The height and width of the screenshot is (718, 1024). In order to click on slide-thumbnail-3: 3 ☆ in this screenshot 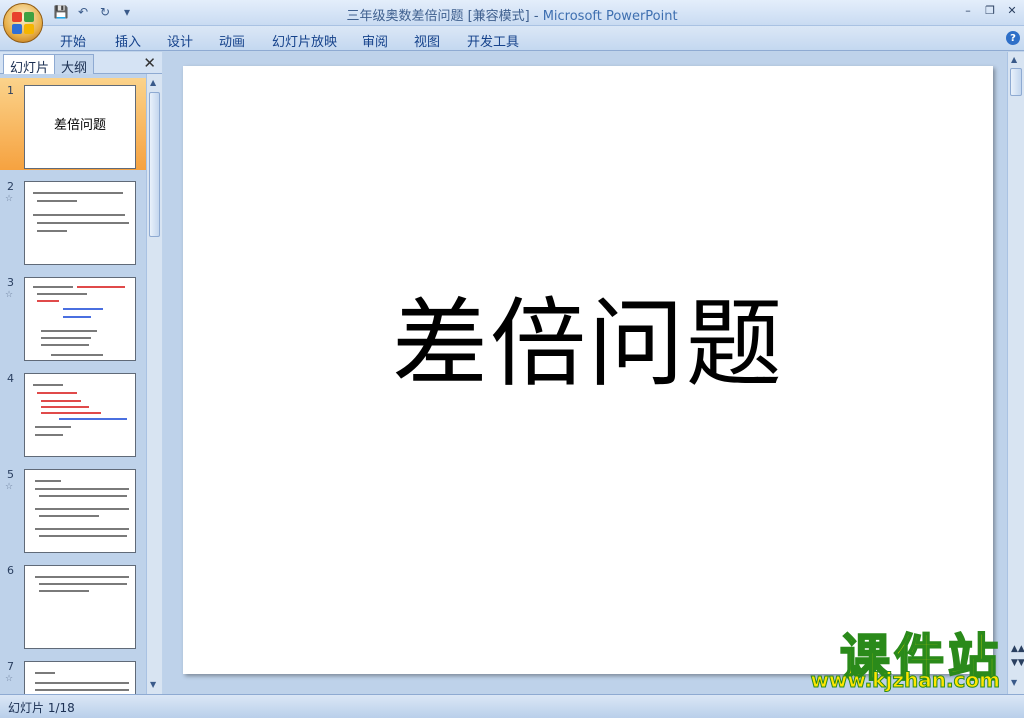, I will do `click(73, 316)`.